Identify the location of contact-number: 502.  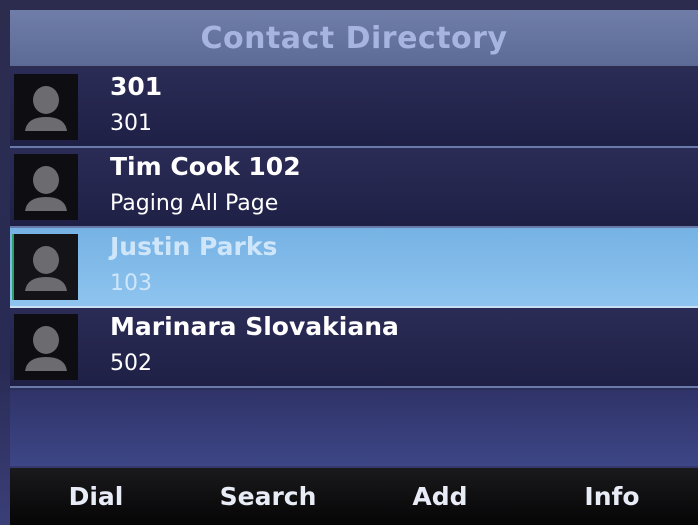
(131, 363).